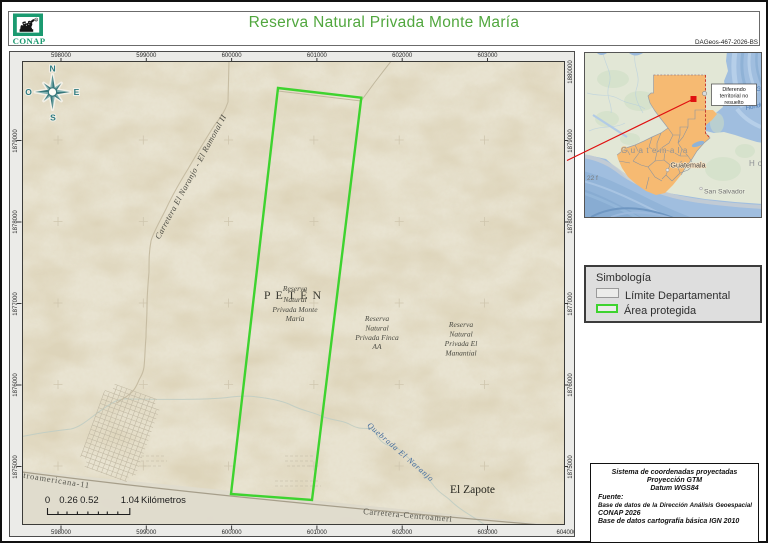 The image size is (768, 544). Describe the element at coordinates (376, 337) in the screenshot. I see `svg-text: Privada Finca` at that location.